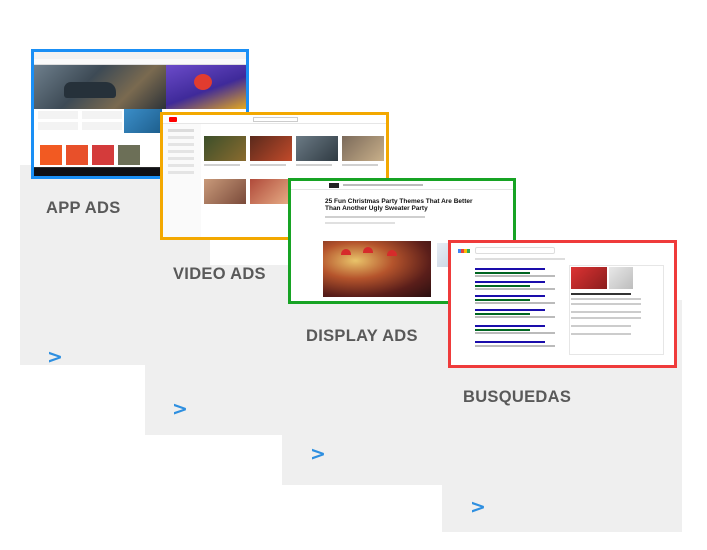  What do you see at coordinates (143, 121) in the screenshot?
I see `store-tile-image` at bounding box center [143, 121].